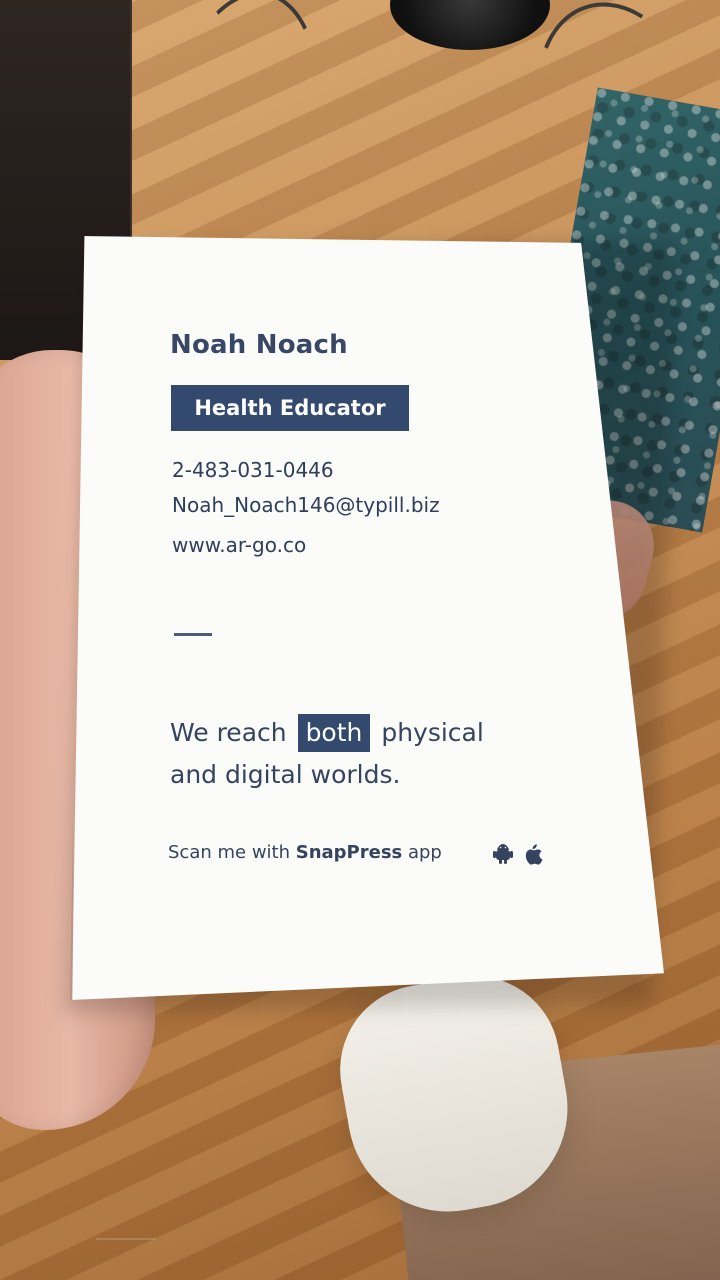  What do you see at coordinates (306, 505) in the screenshot?
I see `email-address: Noah_Noach146@typill.biz` at bounding box center [306, 505].